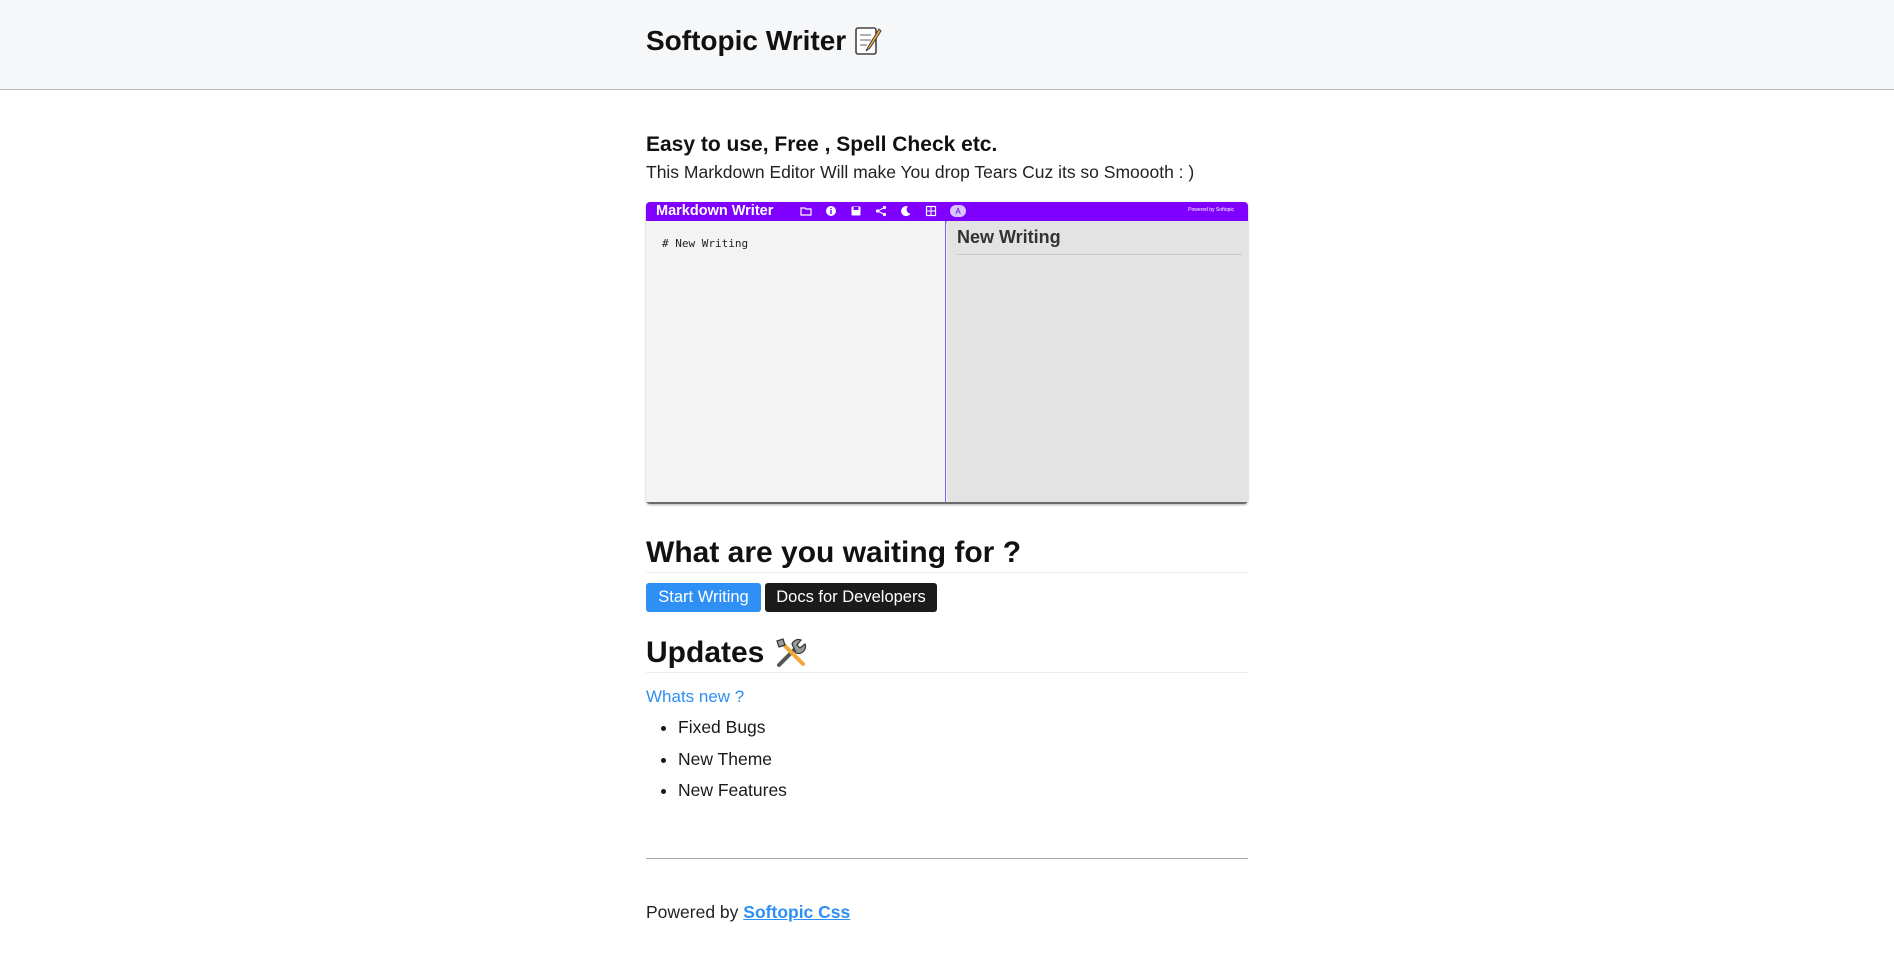  I want to click on spellcheck-icon: A, so click(958, 211).